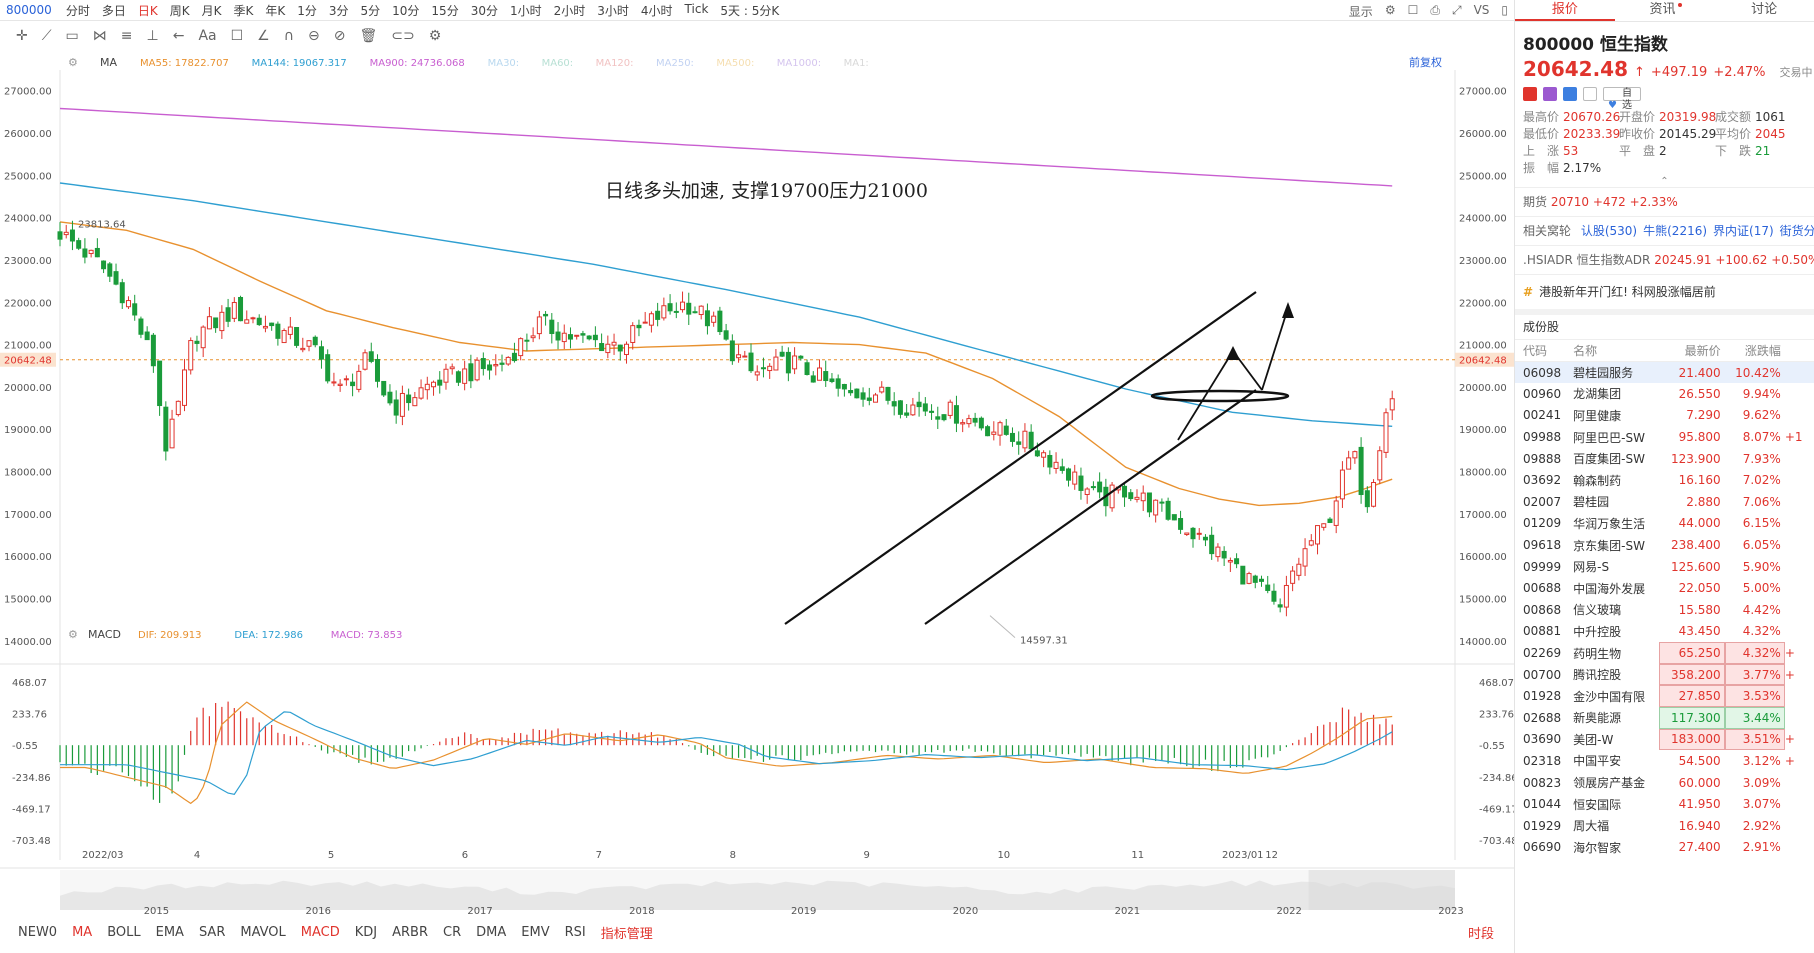 Image resolution: width=1814 pixels, height=953 pixels. I want to click on col-code: 代码, so click(1544, 350).